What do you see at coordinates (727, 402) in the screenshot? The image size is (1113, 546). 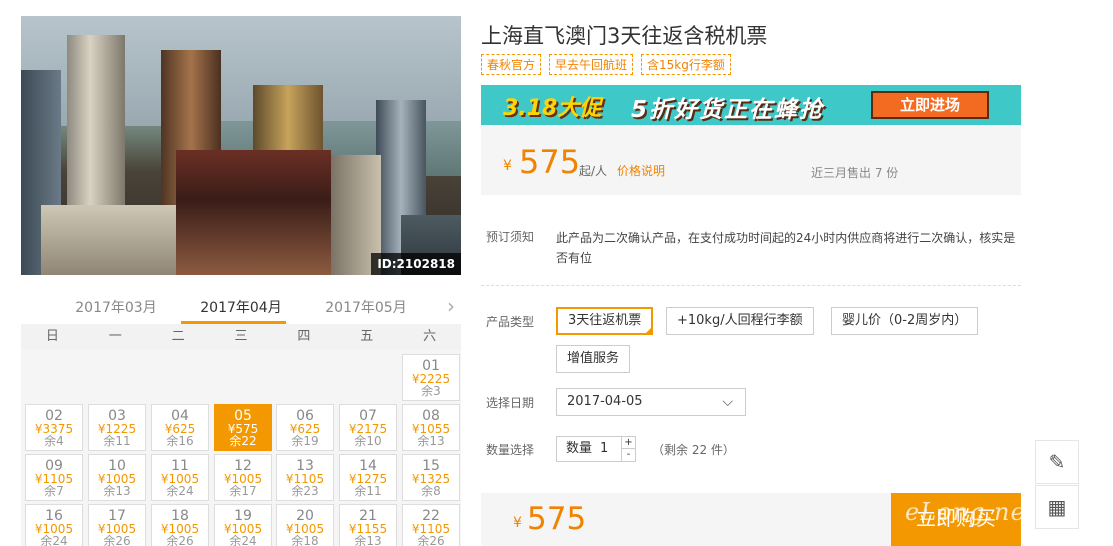 I see `chevron-down-icon: ⌵` at bounding box center [727, 402].